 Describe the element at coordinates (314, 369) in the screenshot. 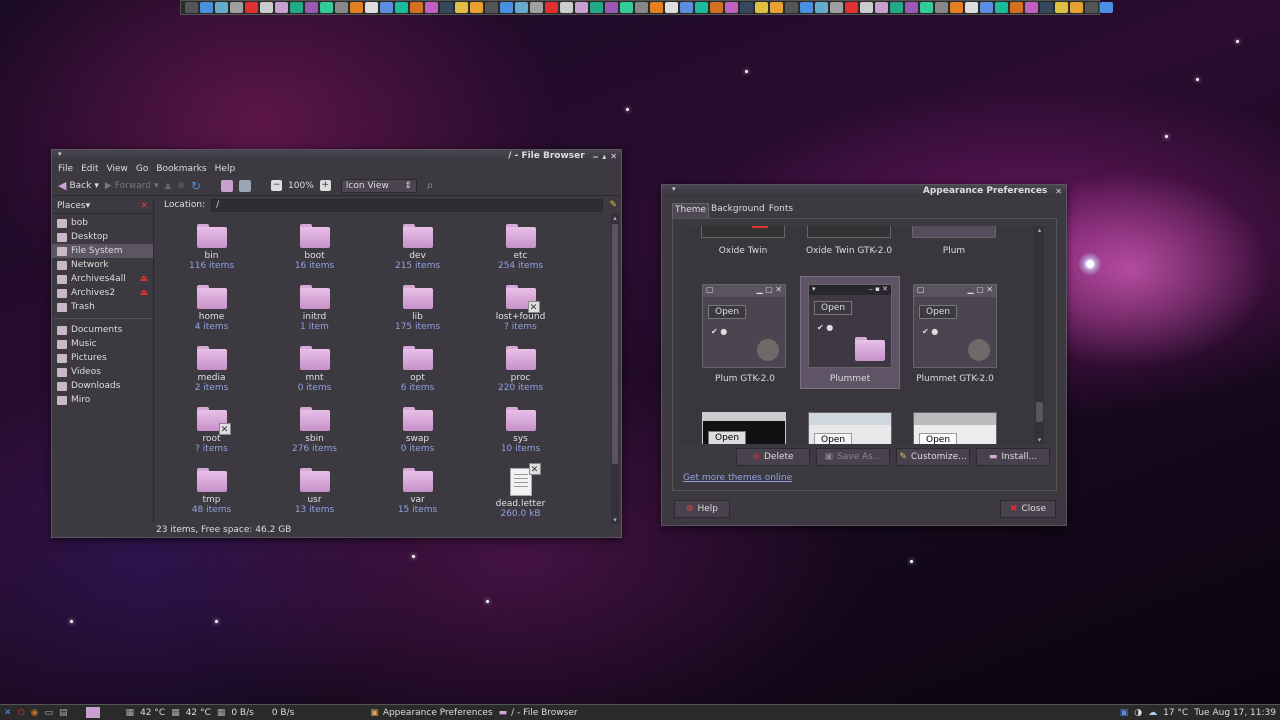

I see `file-item: mnt 0 items` at that location.